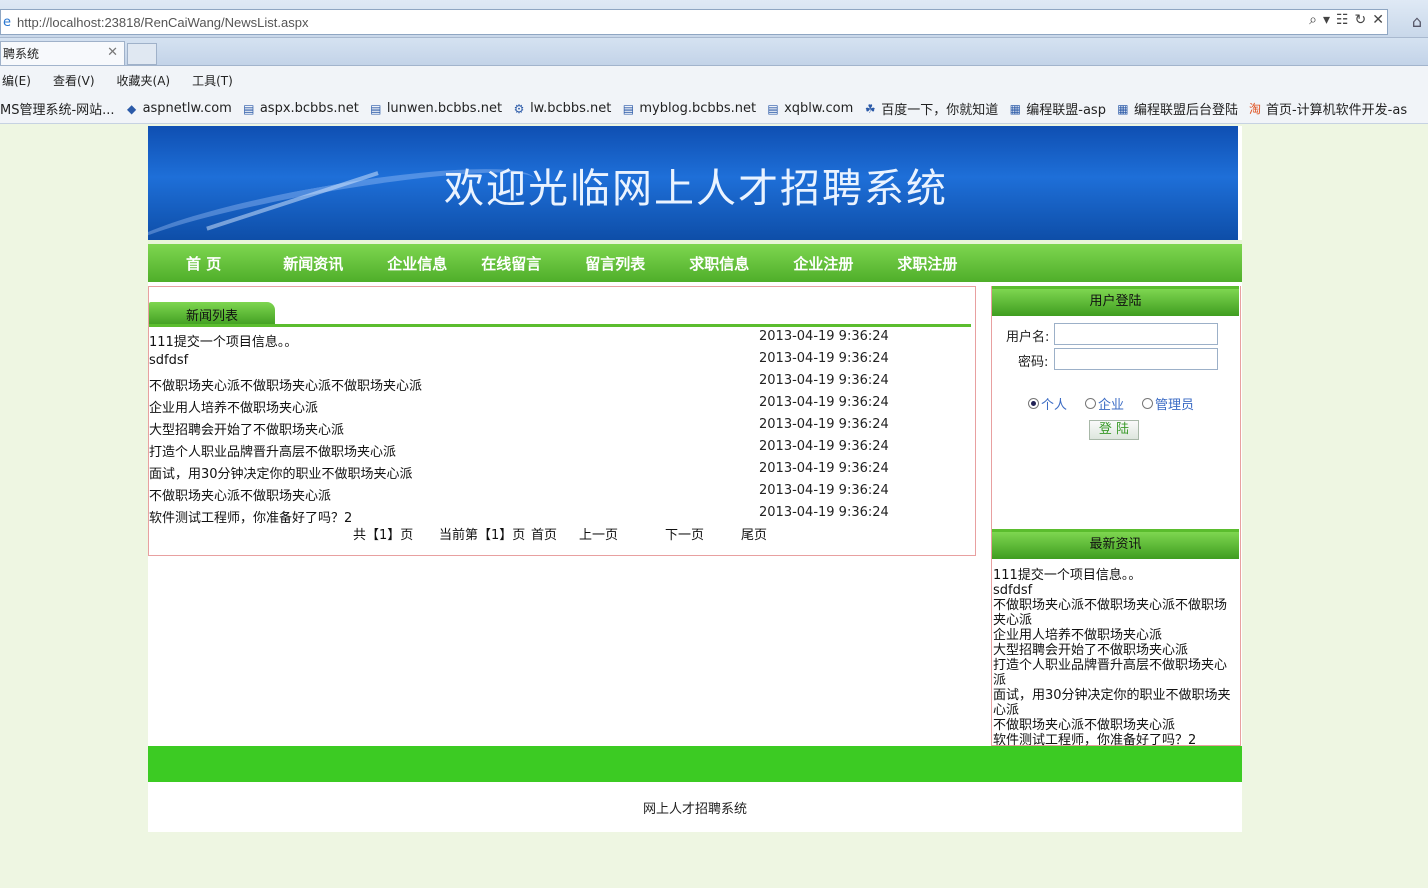 Image resolution: width=1428 pixels, height=888 pixels. I want to click on latest-news-header: 最新资讯, so click(1115, 544).